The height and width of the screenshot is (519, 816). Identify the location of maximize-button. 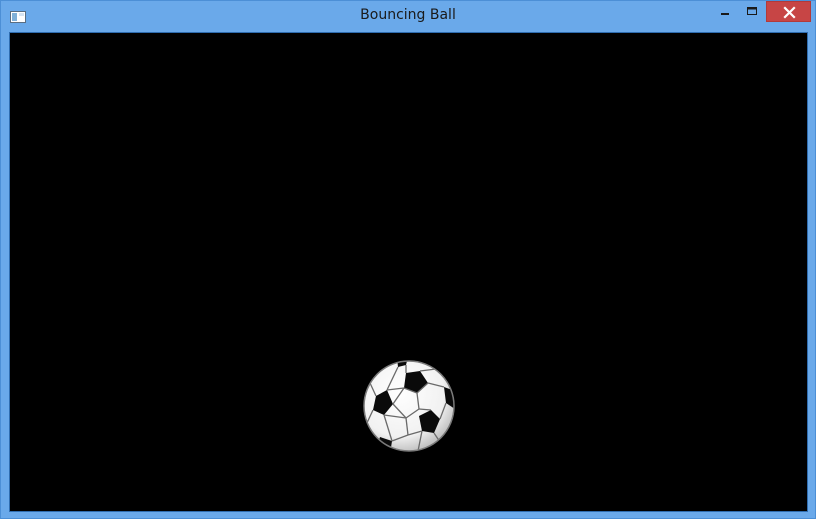
(752, 11).